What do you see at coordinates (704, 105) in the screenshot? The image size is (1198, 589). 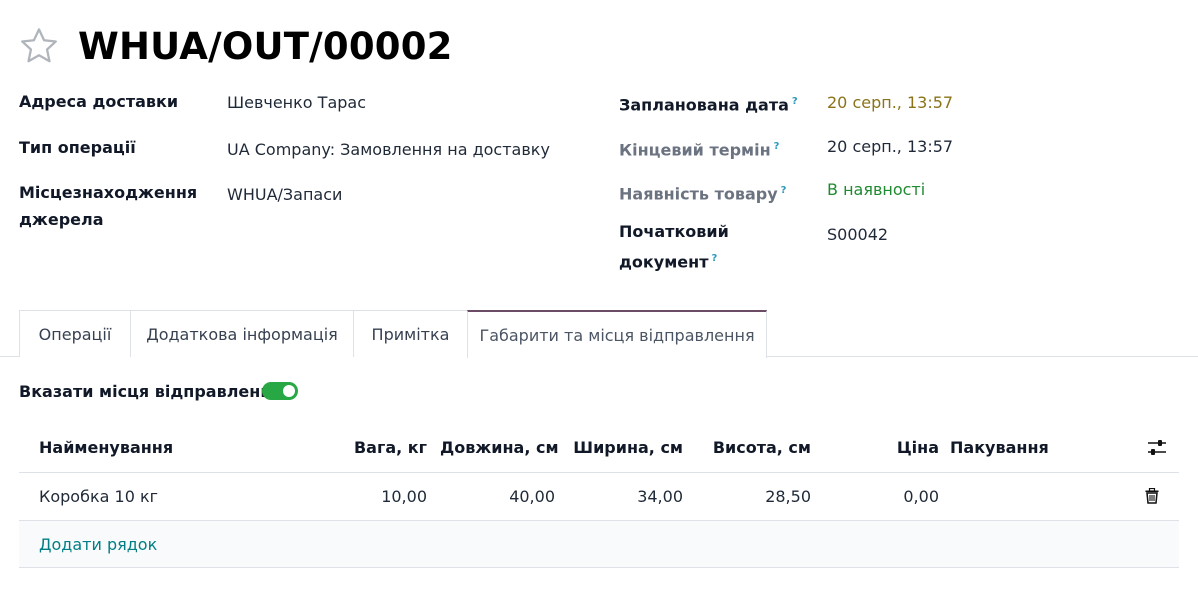 I see `scheduled-date-label-text: Запланована дата` at bounding box center [704, 105].